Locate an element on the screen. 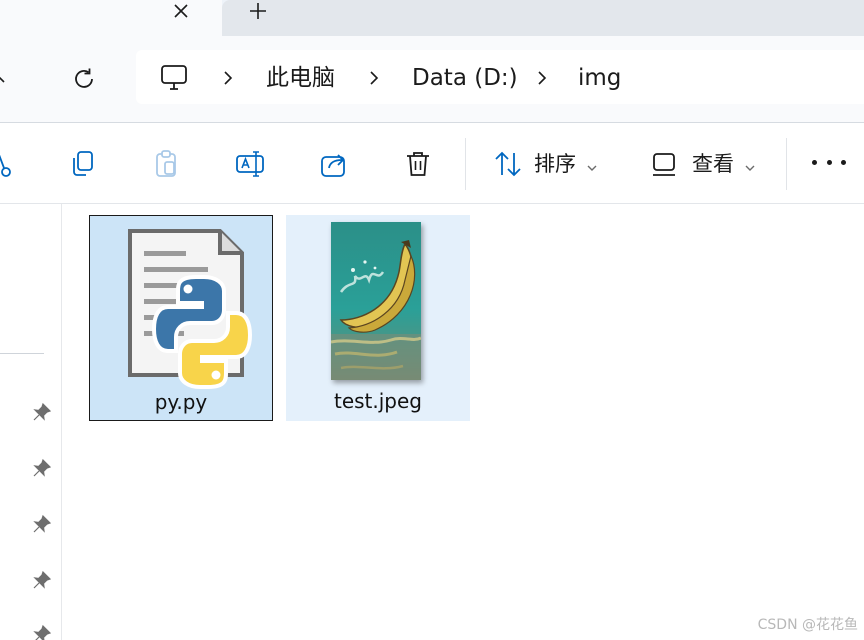 The height and width of the screenshot is (640, 864). sort-button: 排序 is located at coordinates (555, 164).